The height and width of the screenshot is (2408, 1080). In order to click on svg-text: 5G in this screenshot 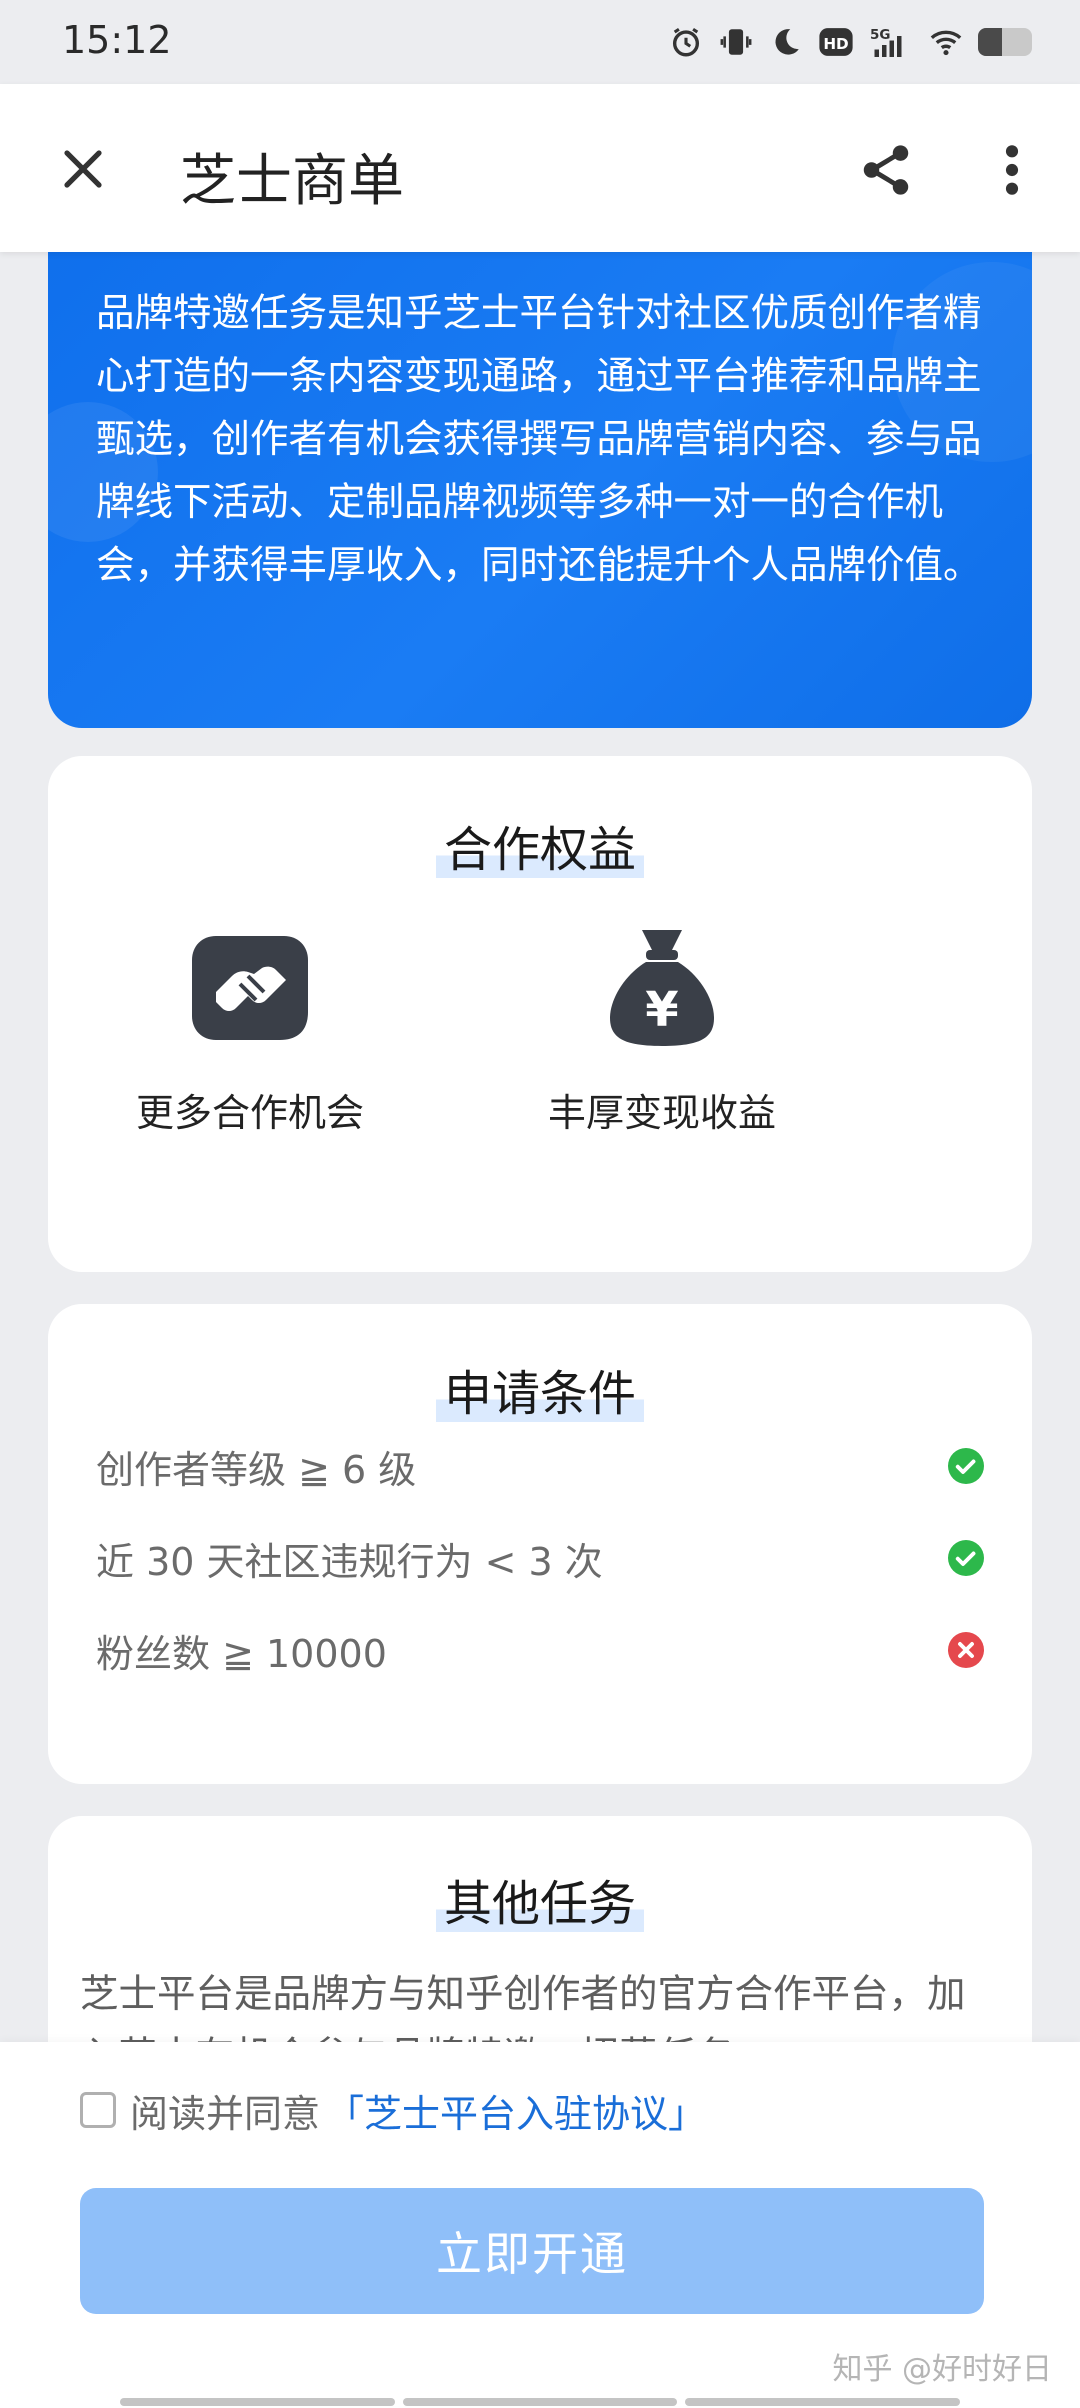, I will do `click(880, 35)`.